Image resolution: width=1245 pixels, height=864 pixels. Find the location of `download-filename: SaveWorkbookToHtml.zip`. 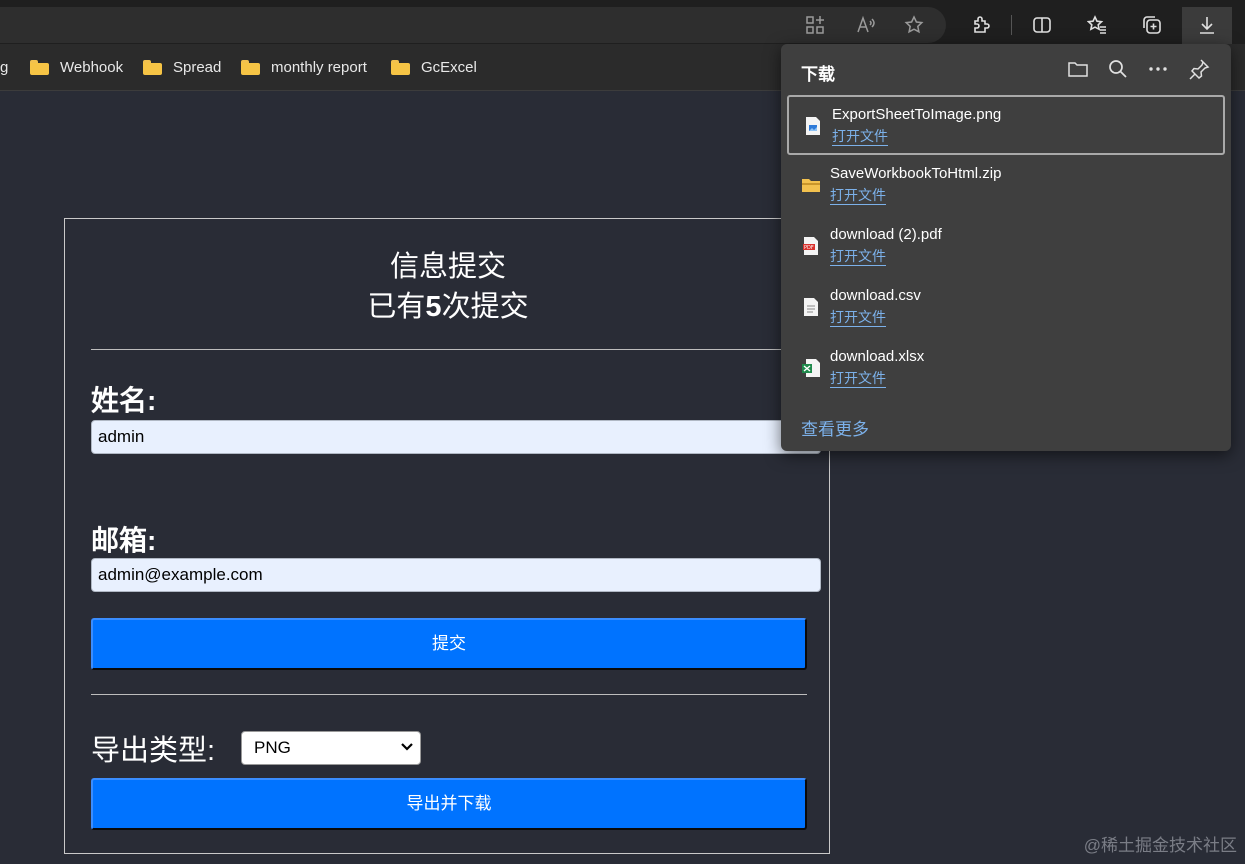

download-filename: SaveWorkbookToHtml.zip is located at coordinates (916, 173).